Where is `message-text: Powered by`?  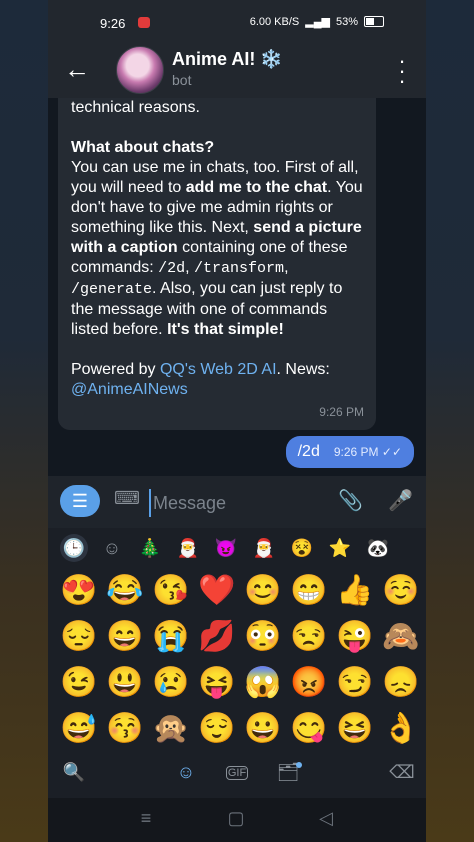 message-text: Powered by is located at coordinates (115, 369).